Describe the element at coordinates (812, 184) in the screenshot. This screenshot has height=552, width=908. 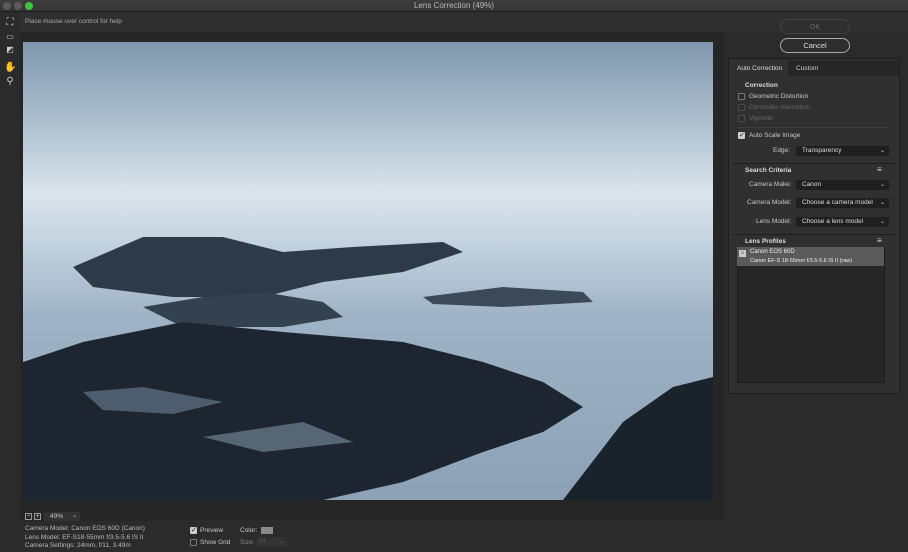
I see `camera-make-value: Canon` at that location.